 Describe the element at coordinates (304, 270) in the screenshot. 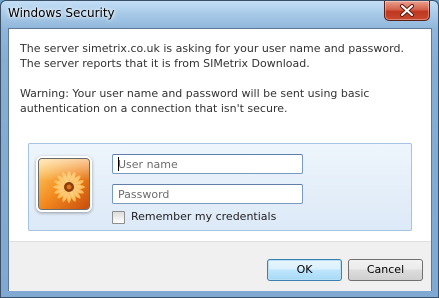

I see `ok-button: OK` at that location.